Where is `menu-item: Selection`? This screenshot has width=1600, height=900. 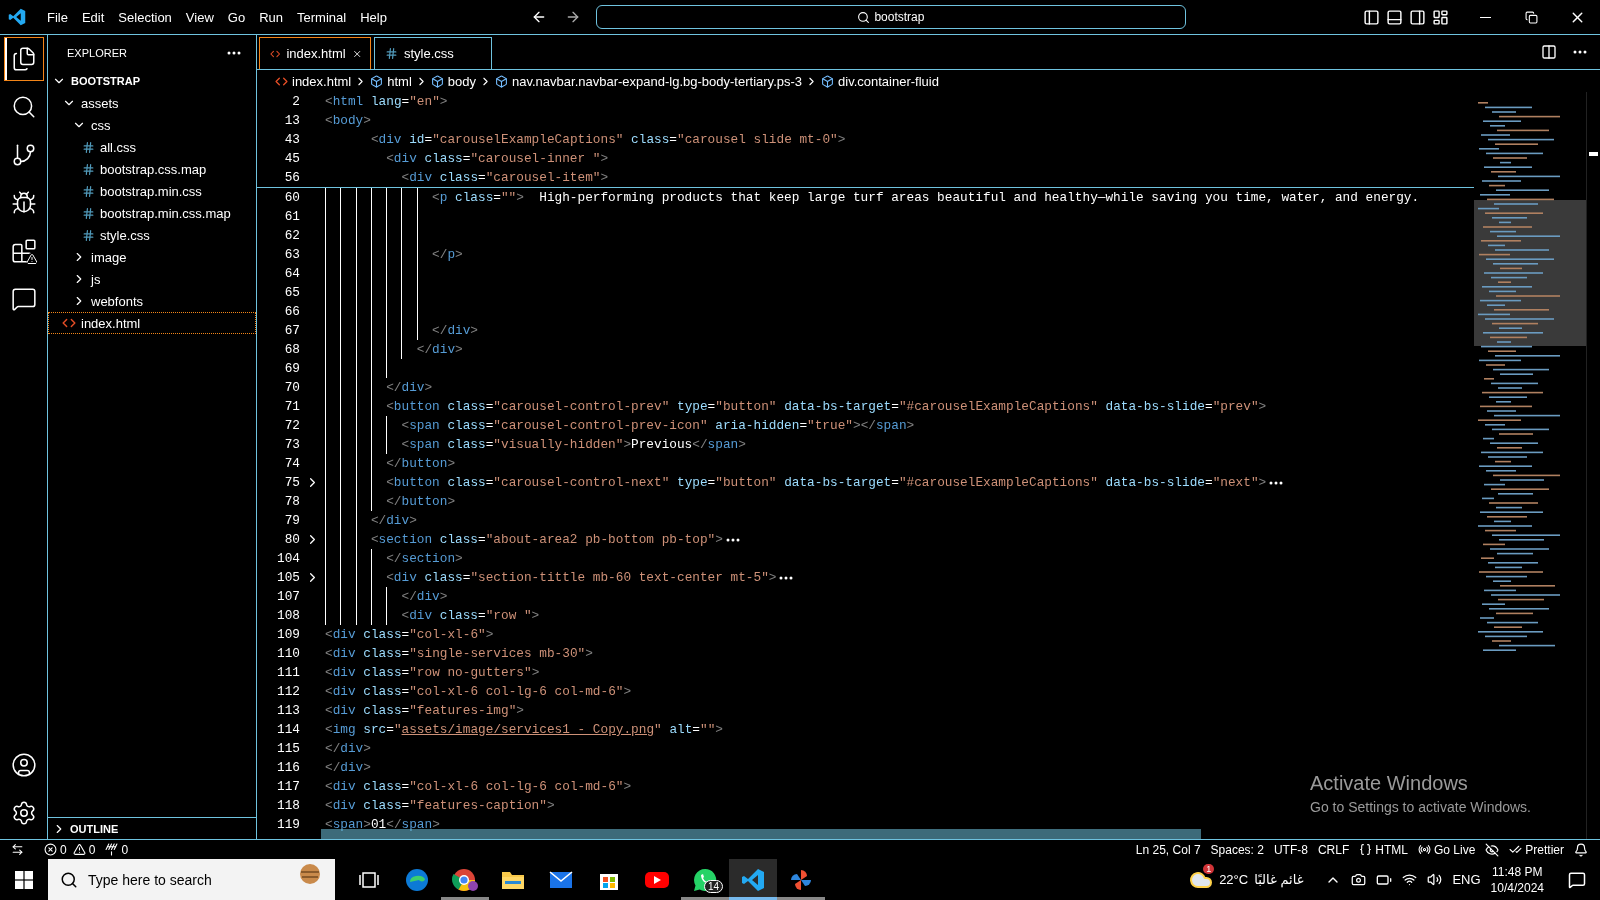
menu-item: Selection is located at coordinates (145, 17).